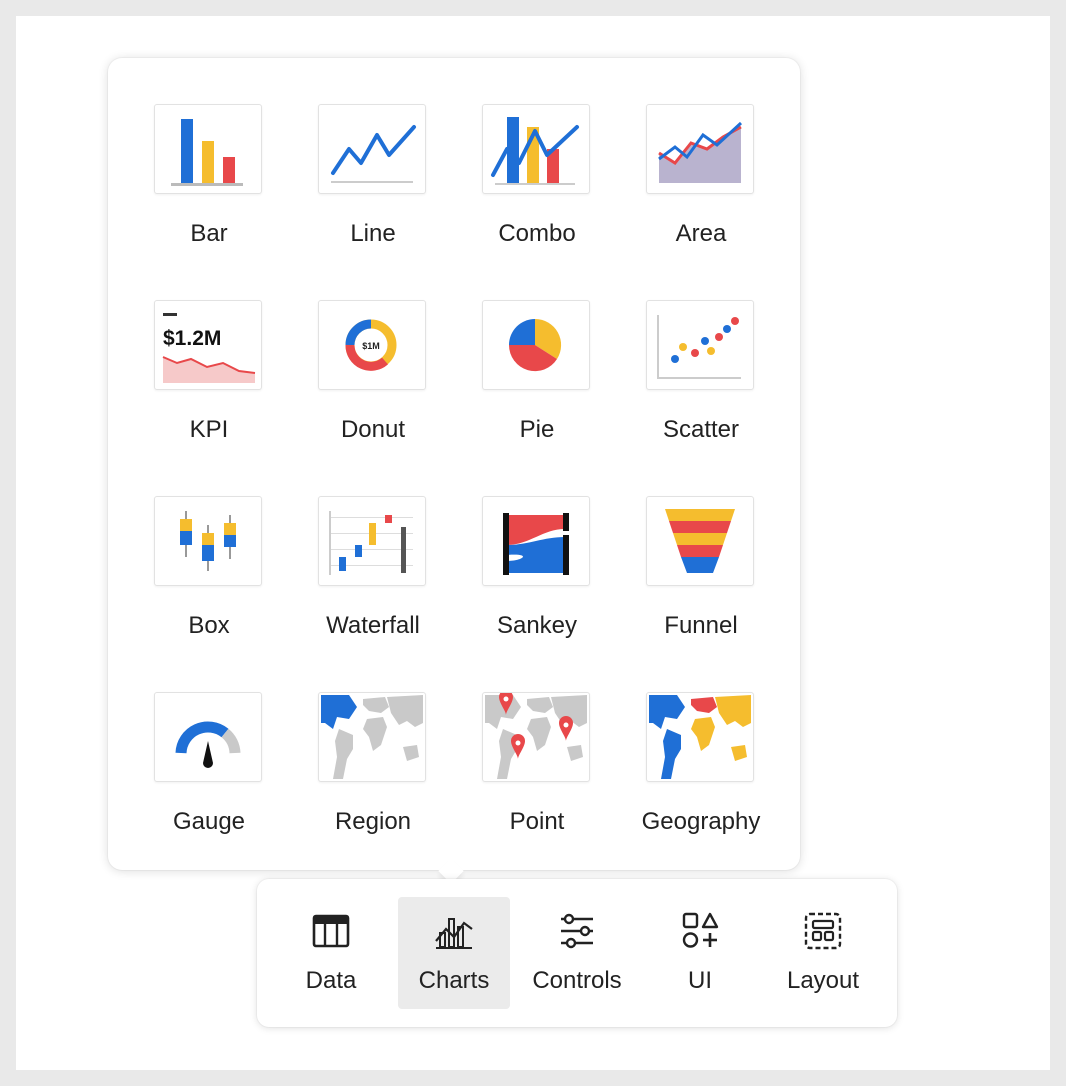 The image size is (1066, 1086). Describe the element at coordinates (192, 338) in the screenshot. I see `svg-text: $1.2M` at that location.